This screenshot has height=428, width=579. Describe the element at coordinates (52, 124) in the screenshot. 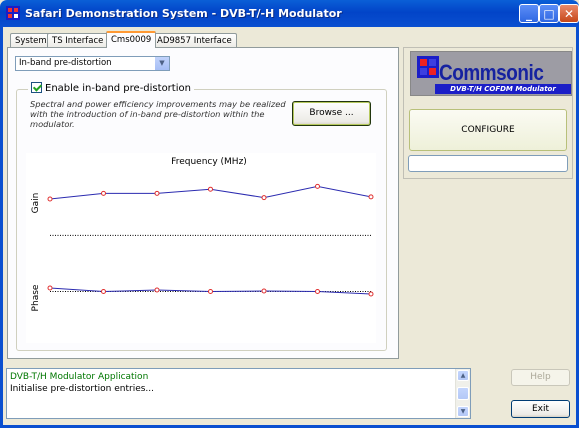

I see `description-line: modulator.` at that location.